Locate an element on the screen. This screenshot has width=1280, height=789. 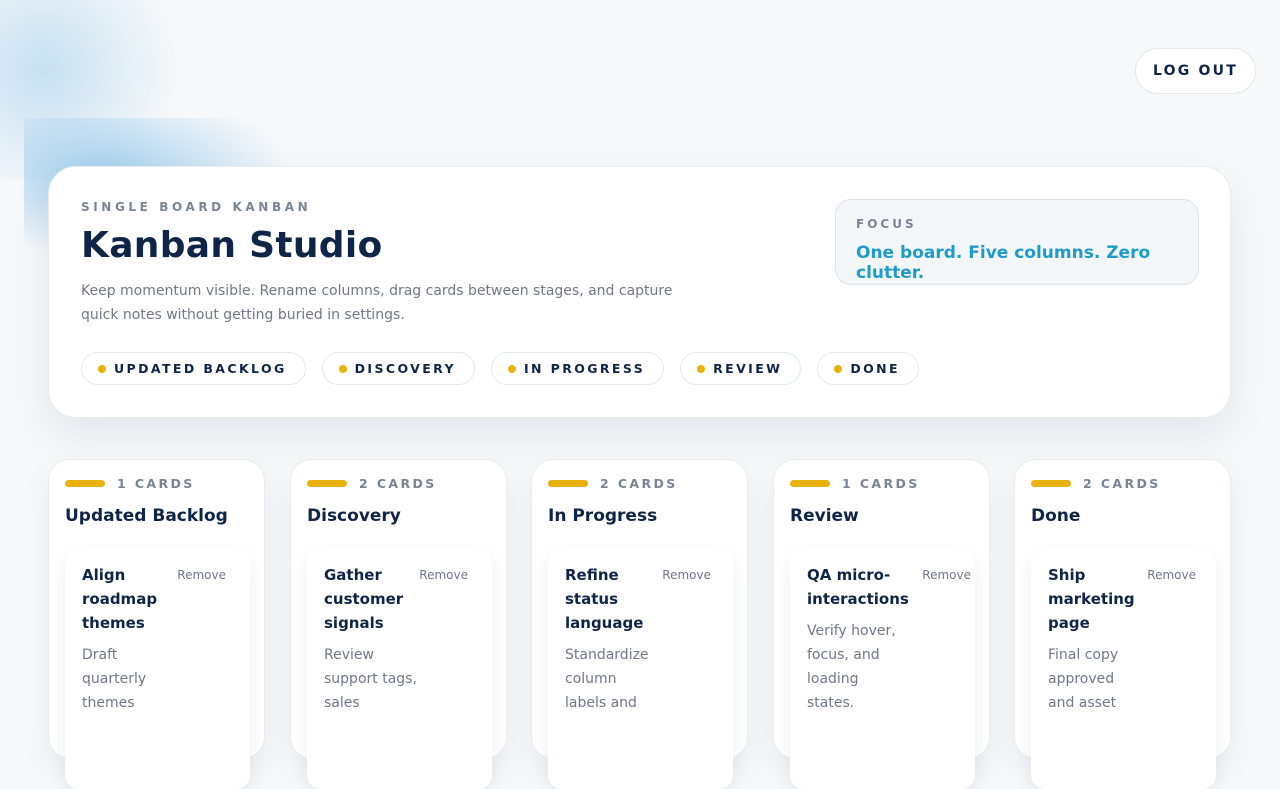
chip-label: REVIEW is located at coordinates (748, 368).